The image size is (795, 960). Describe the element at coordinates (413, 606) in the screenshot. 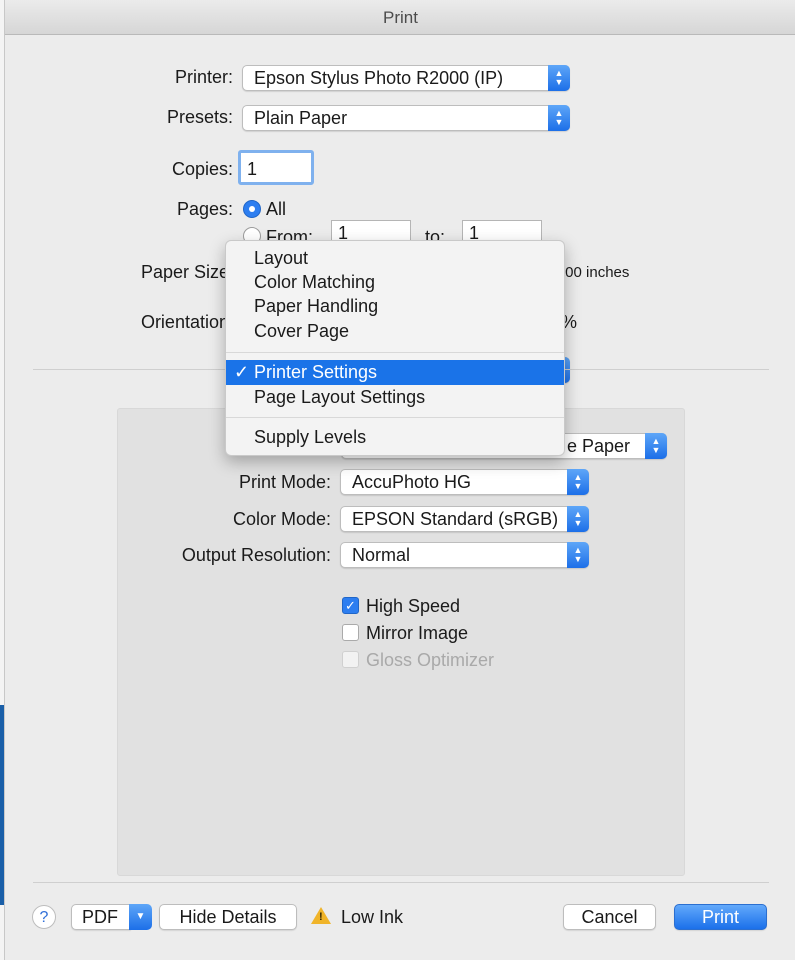

I see `high-speed-label: High Speed` at that location.